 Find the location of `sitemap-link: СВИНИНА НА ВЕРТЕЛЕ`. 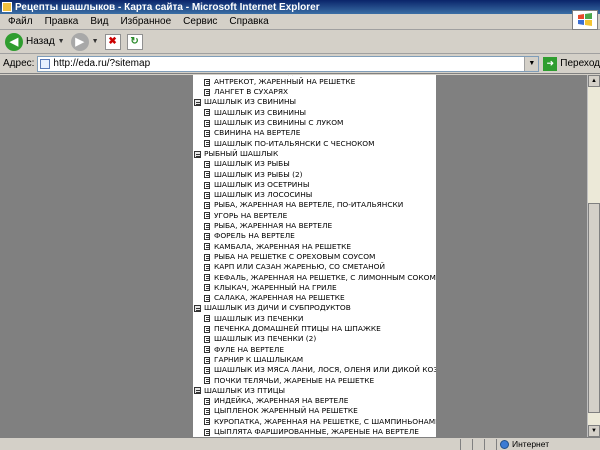

sitemap-link: СВИНИНА НА ВЕРТЕЛЕ is located at coordinates (314, 133).